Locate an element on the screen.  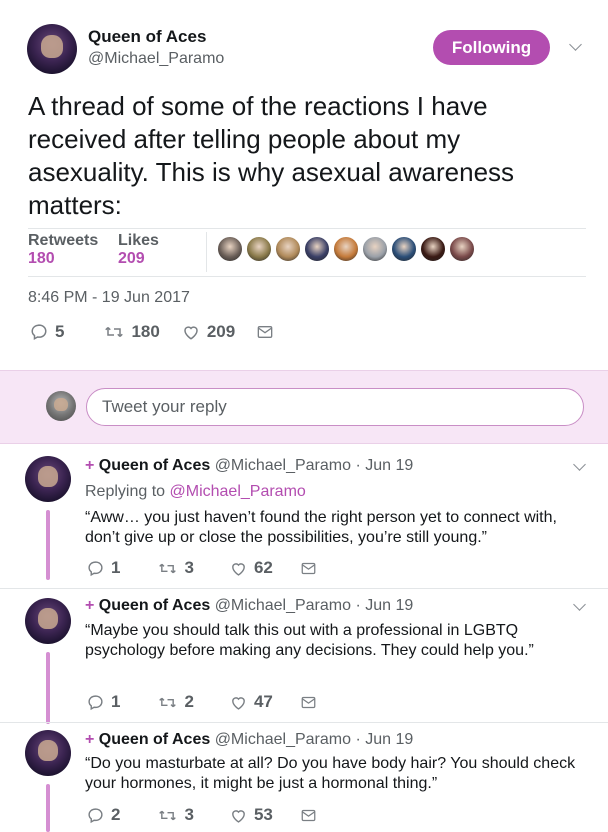
like-button: 209 is located at coordinates (208, 332).